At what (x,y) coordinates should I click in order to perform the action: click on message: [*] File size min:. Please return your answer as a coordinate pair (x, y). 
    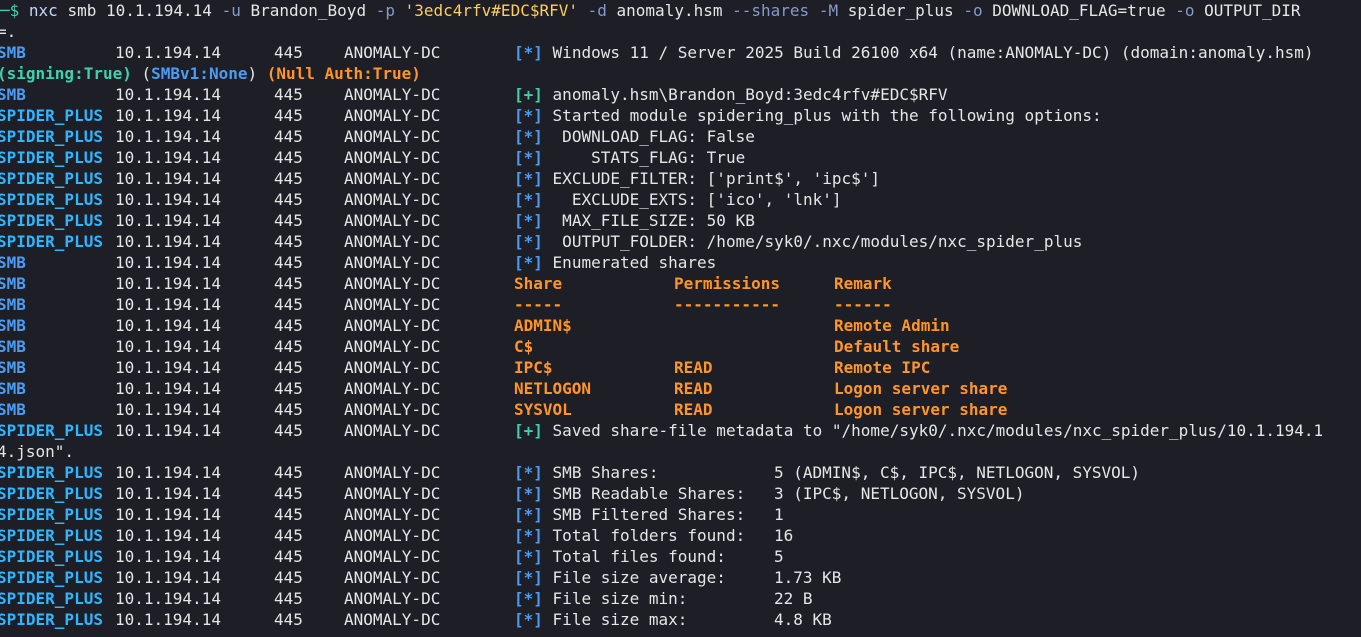
    Looking at the image, I should click on (600, 598).